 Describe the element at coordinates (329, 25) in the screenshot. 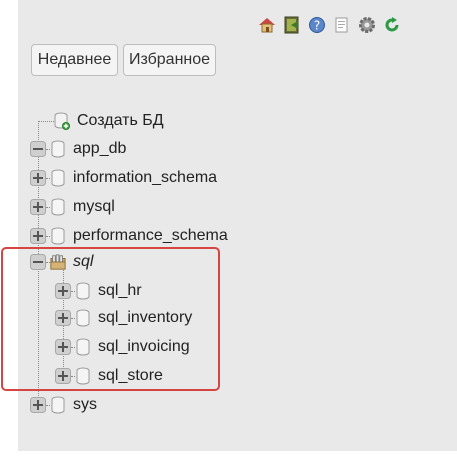

I see `navigation-toolbar: ?` at that location.